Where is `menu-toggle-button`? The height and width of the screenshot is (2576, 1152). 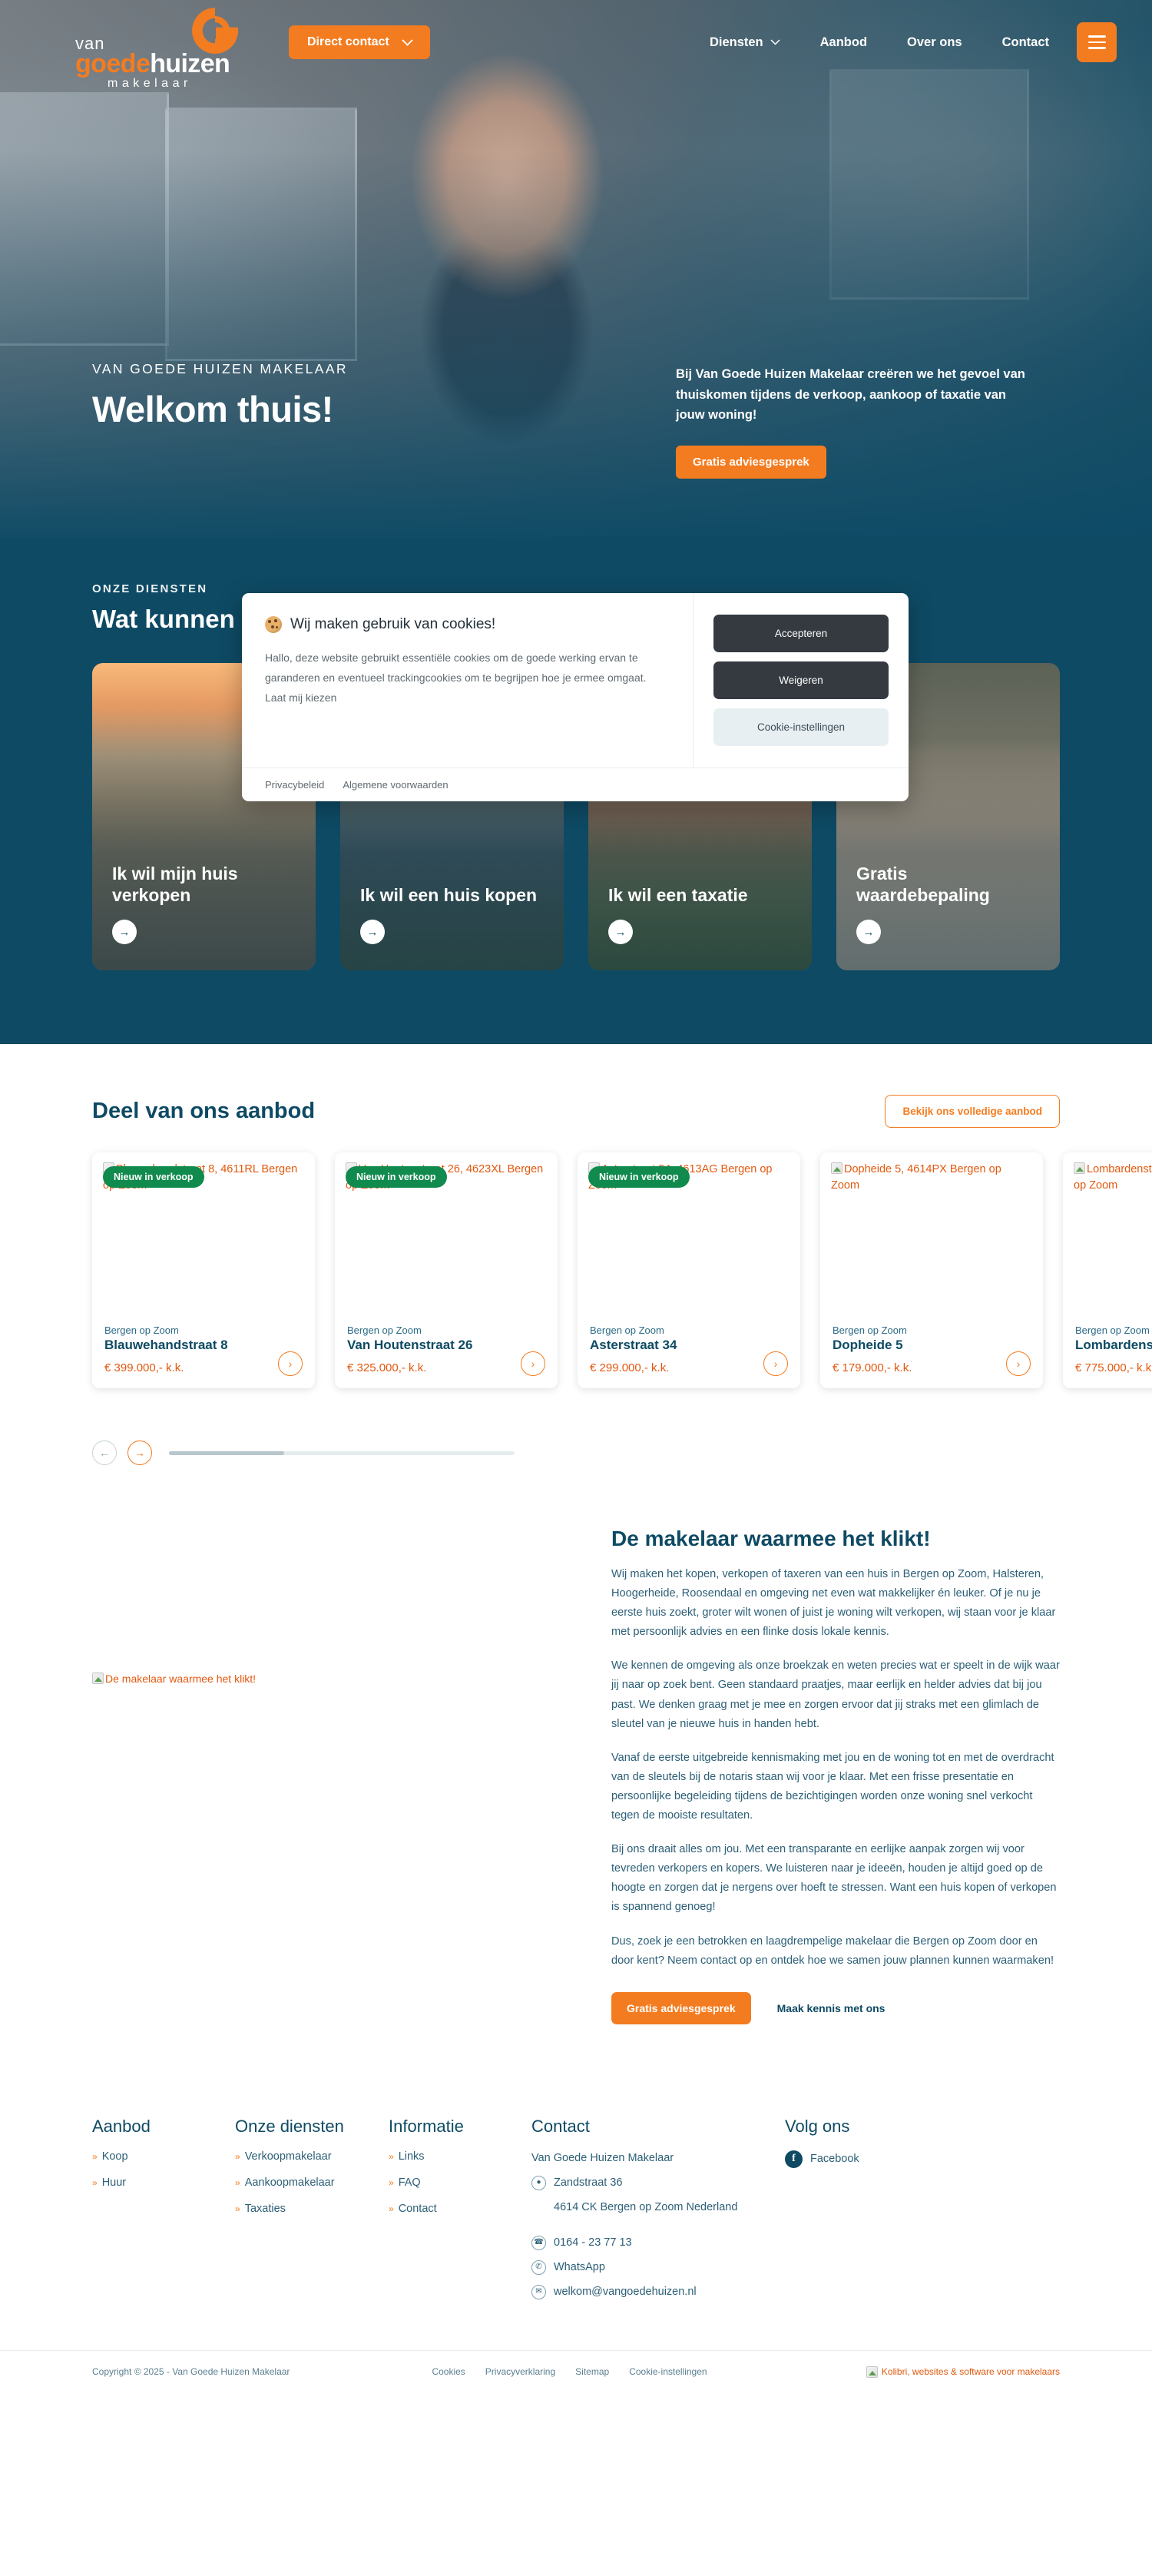 menu-toggle-button is located at coordinates (1097, 42).